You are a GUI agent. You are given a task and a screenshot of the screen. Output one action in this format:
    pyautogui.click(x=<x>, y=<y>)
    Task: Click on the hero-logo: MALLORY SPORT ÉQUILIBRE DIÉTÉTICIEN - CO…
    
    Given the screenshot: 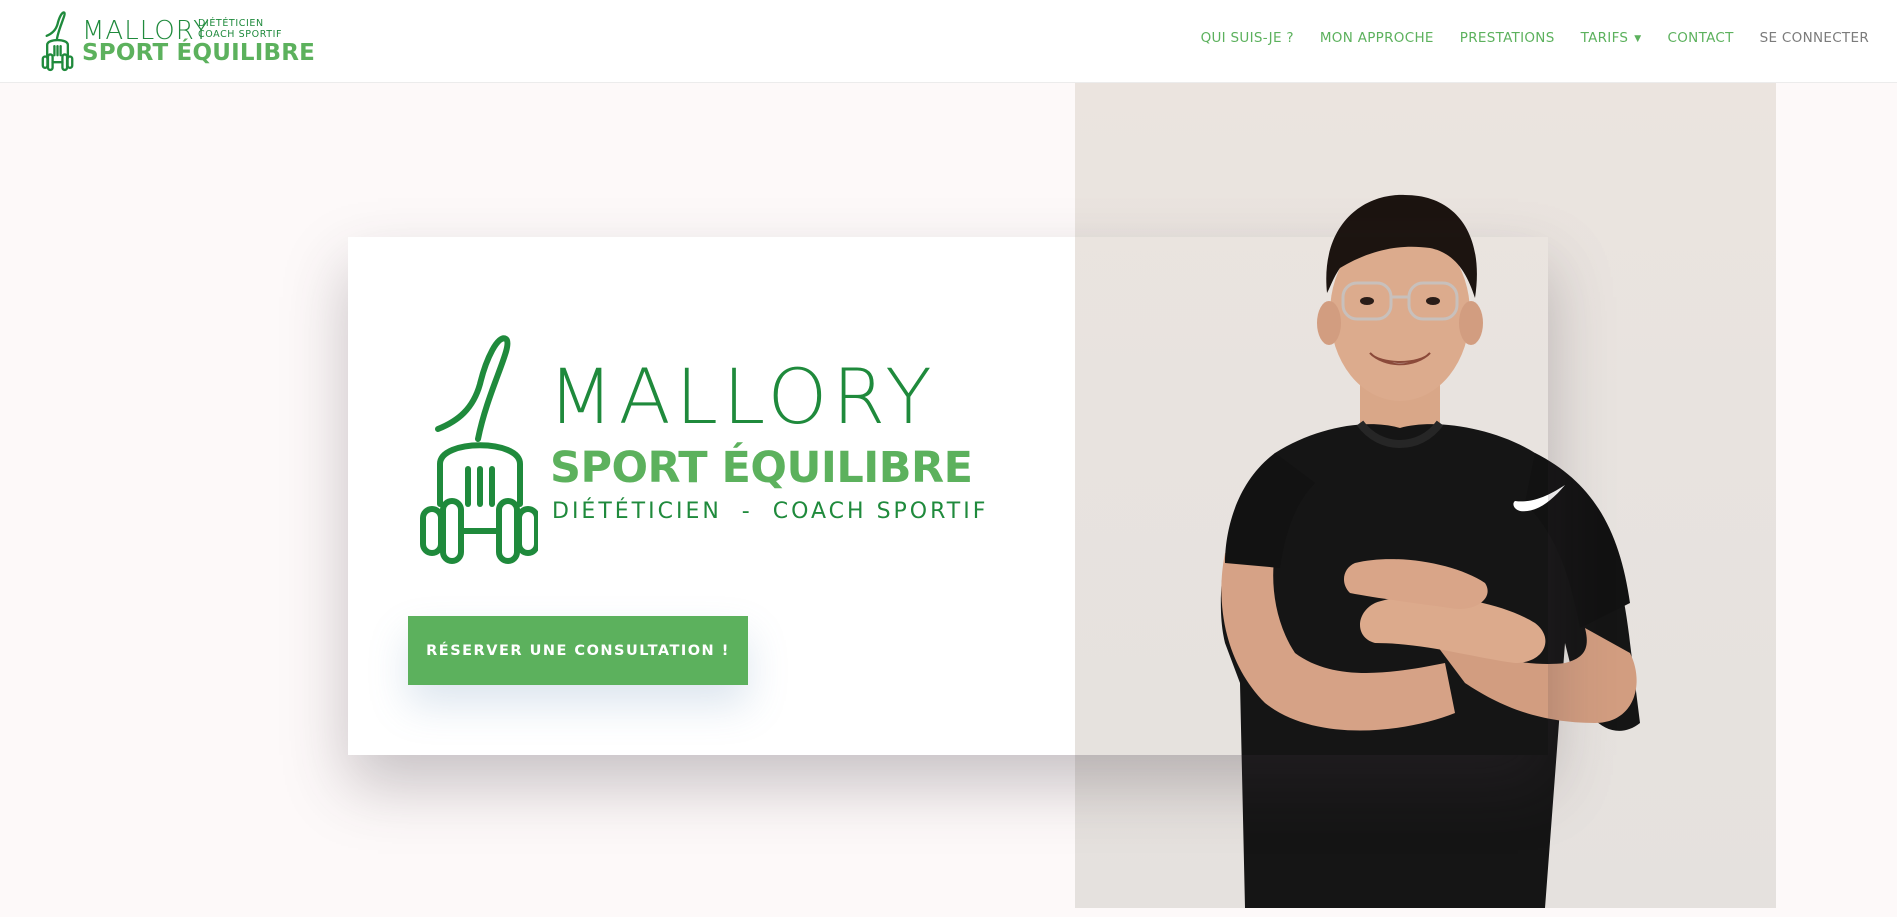 What is the action you would take?
    pyautogui.click(x=701, y=454)
    